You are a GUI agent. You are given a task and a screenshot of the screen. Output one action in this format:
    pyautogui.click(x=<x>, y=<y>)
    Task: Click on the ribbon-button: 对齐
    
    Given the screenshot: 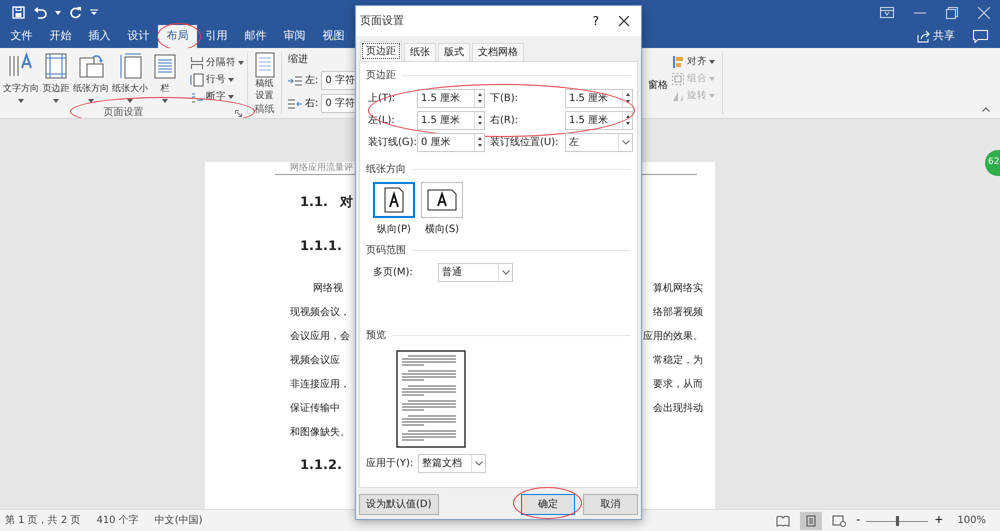 What is the action you would take?
    pyautogui.click(x=693, y=62)
    